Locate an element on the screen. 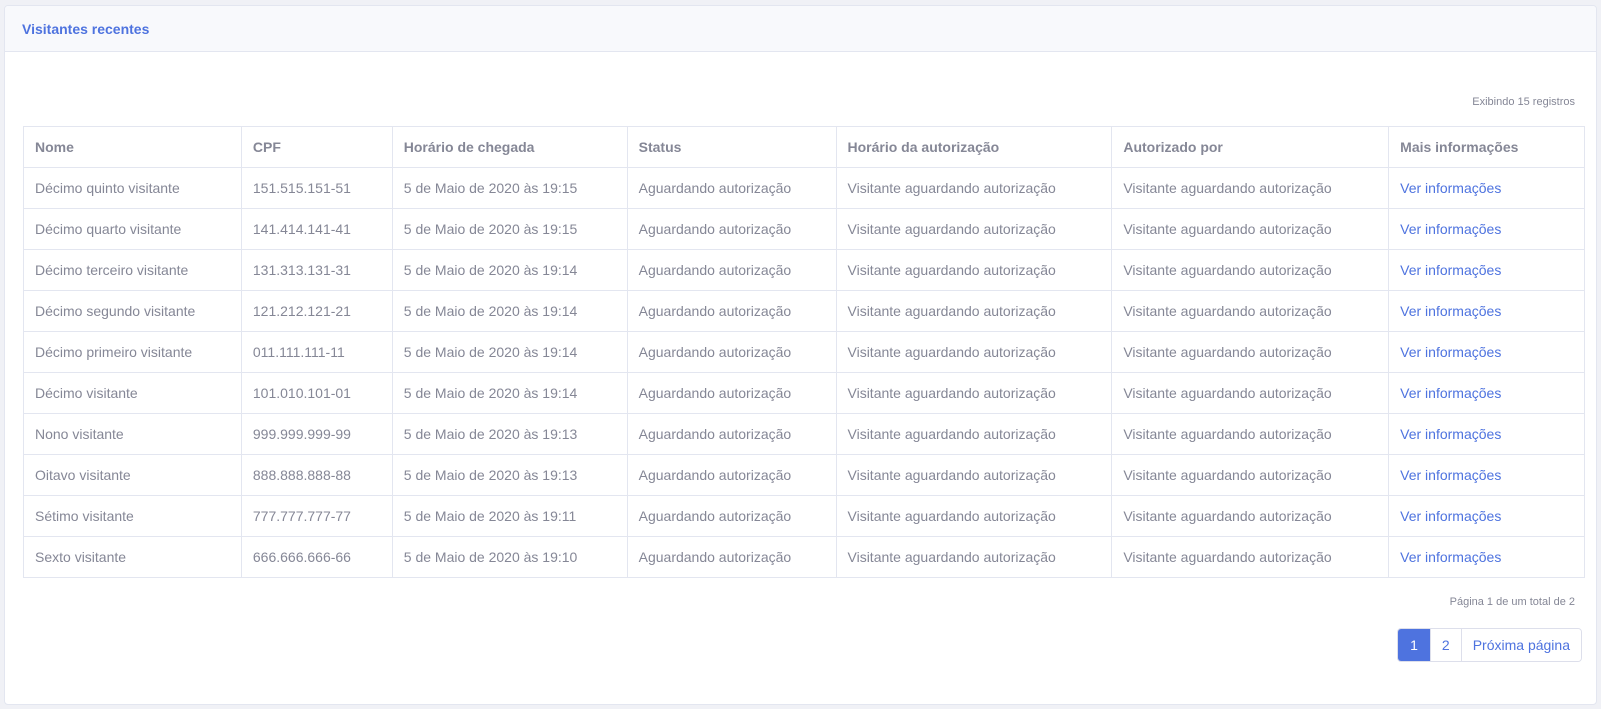 The width and height of the screenshot is (1601, 709). records-count-info: Exibindo 15 registros is located at coordinates (1523, 102).